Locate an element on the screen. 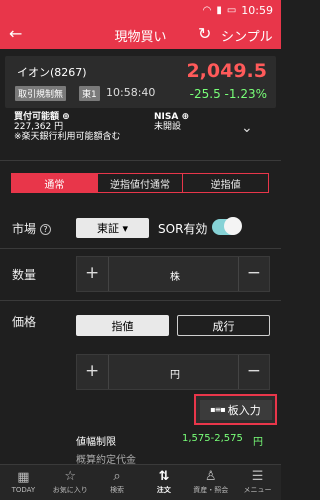 This screenshot has width=320, height=500. tab-favorites: ☆ お気に入り is located at coordinates (70, 482).